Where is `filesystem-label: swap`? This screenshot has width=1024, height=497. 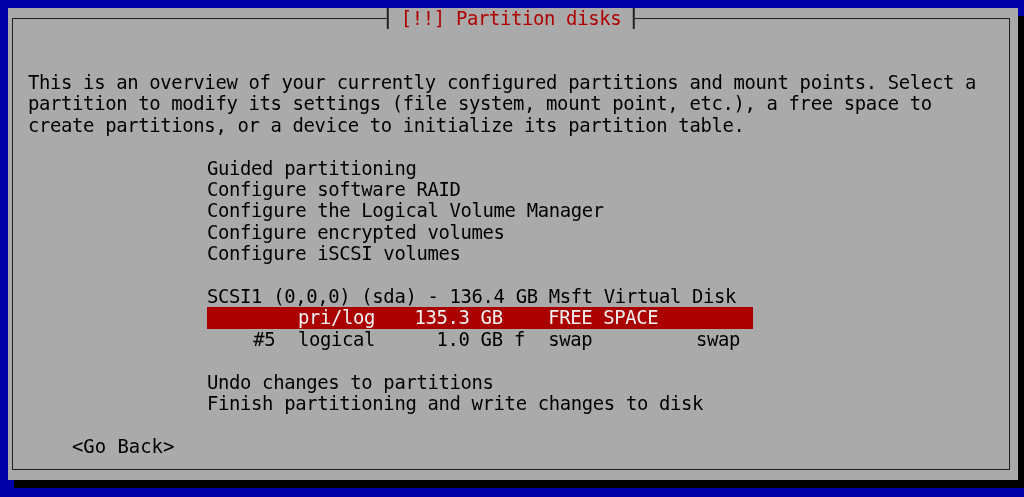 filesystem-label: swap is located at coordinates (571, 339).